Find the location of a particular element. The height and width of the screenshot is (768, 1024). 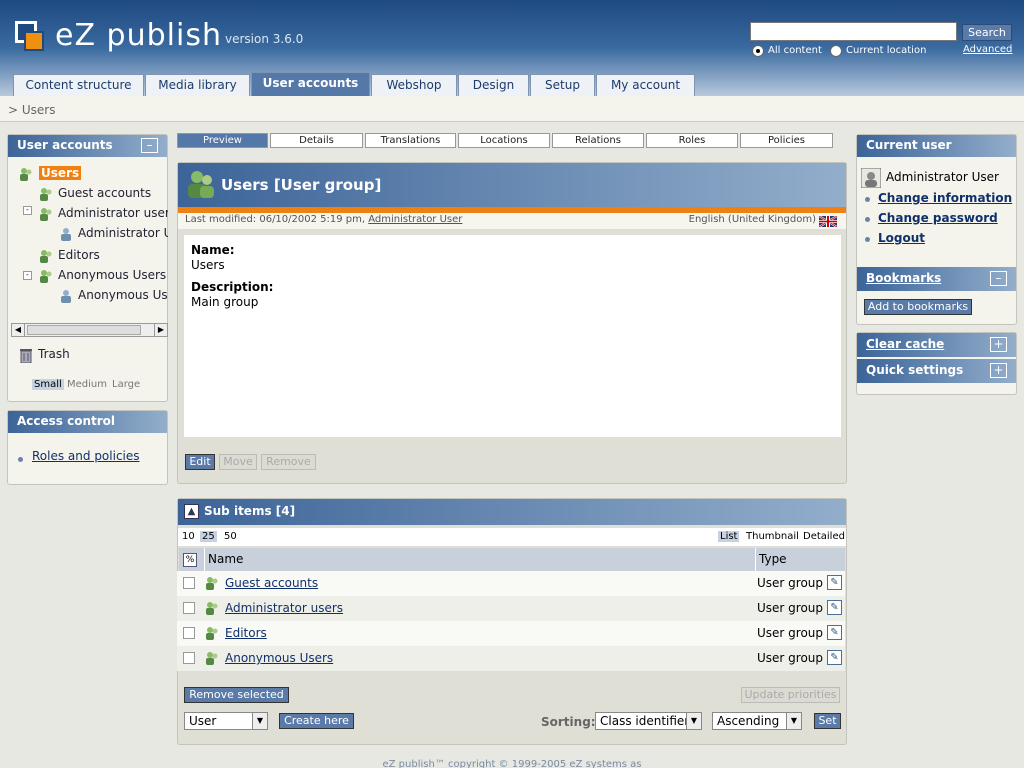

subtab-policies: Policies is located at coordinates (786, 140).